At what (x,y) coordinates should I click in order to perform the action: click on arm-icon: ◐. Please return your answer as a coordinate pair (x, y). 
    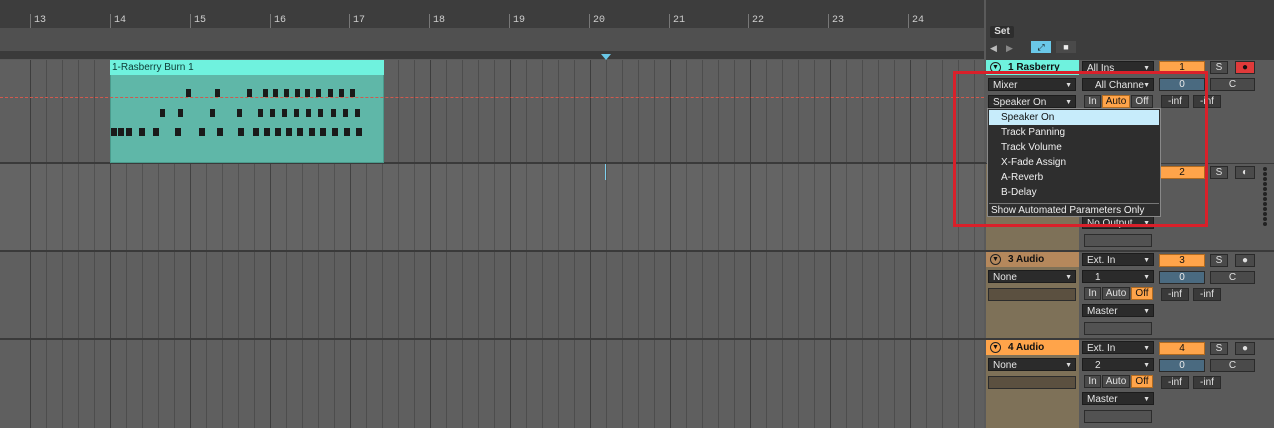
    Looking at the image, I should click on (1245, 172).